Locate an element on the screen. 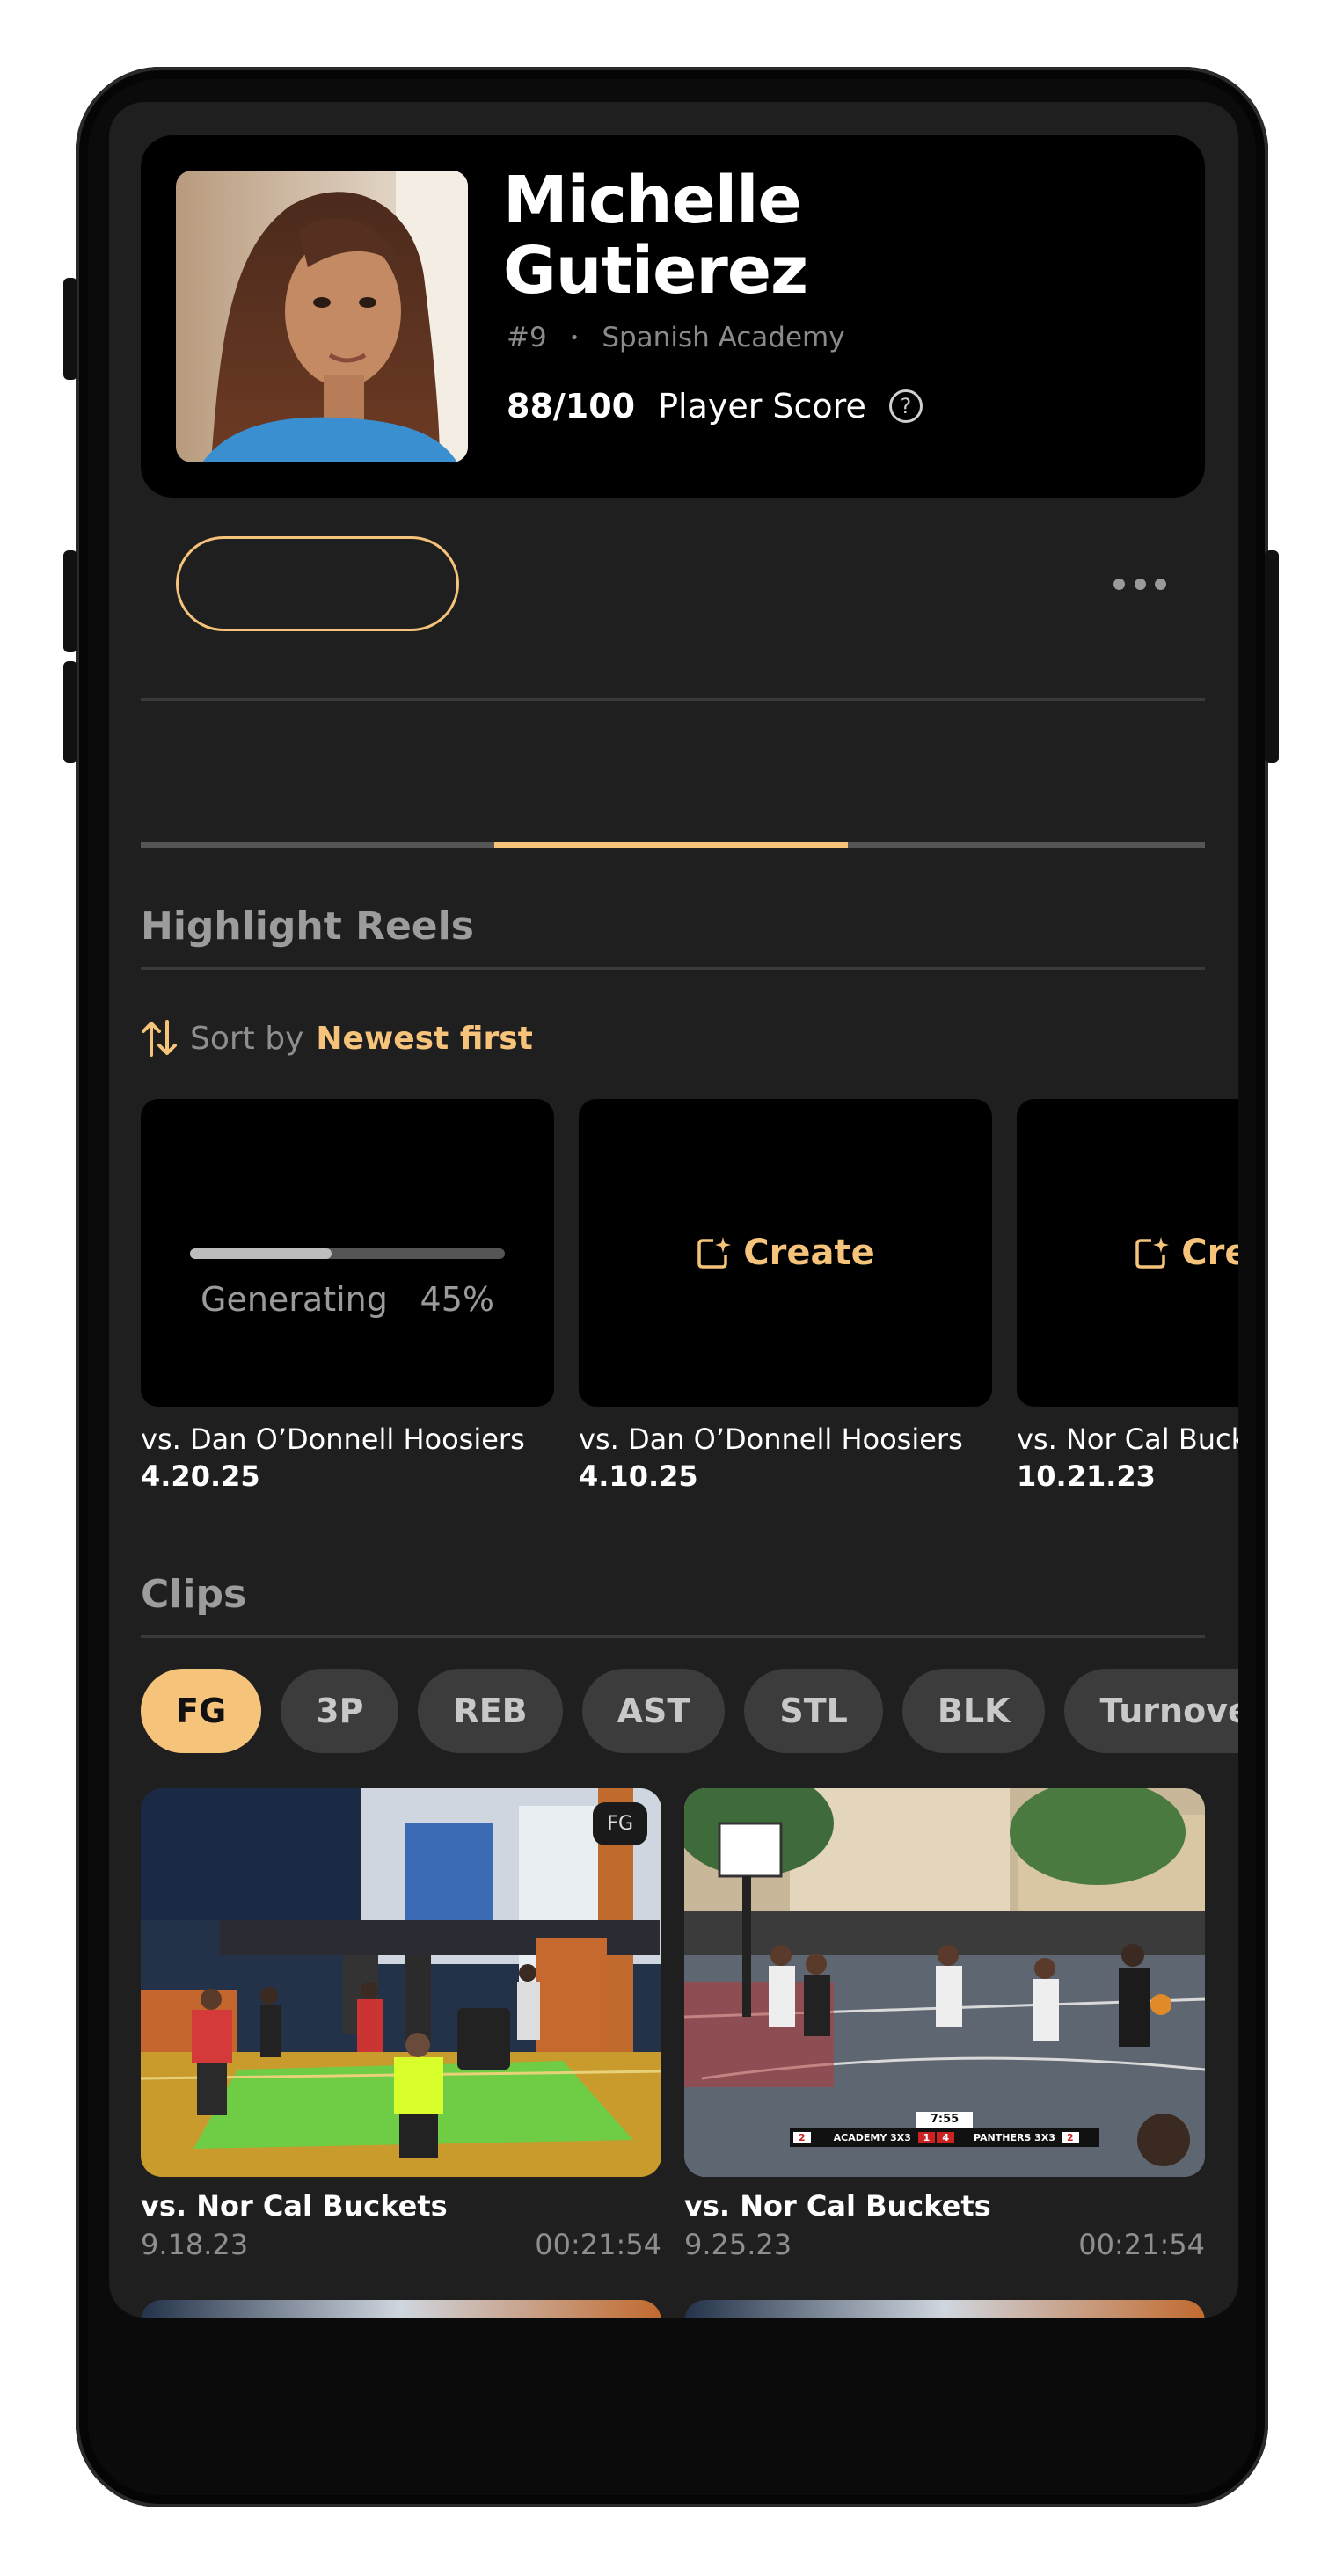  sort-control: Sort by Newest first is located at coordinates (337, 1038).